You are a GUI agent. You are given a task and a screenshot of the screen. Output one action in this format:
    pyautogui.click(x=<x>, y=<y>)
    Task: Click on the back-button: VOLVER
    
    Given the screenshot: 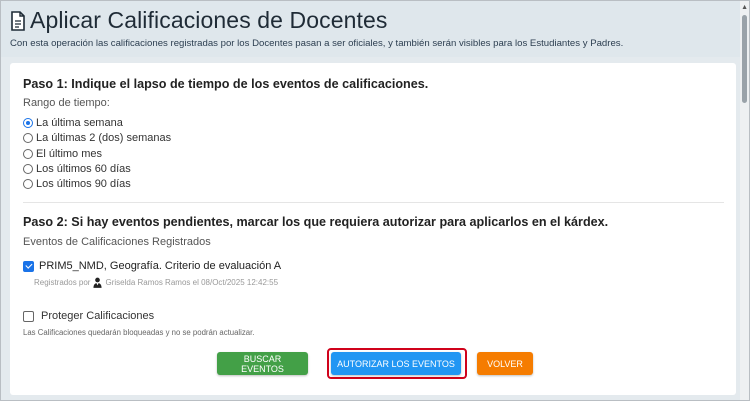 What is the action you would take?
    pyautogui.click(x=505, y=363)
    